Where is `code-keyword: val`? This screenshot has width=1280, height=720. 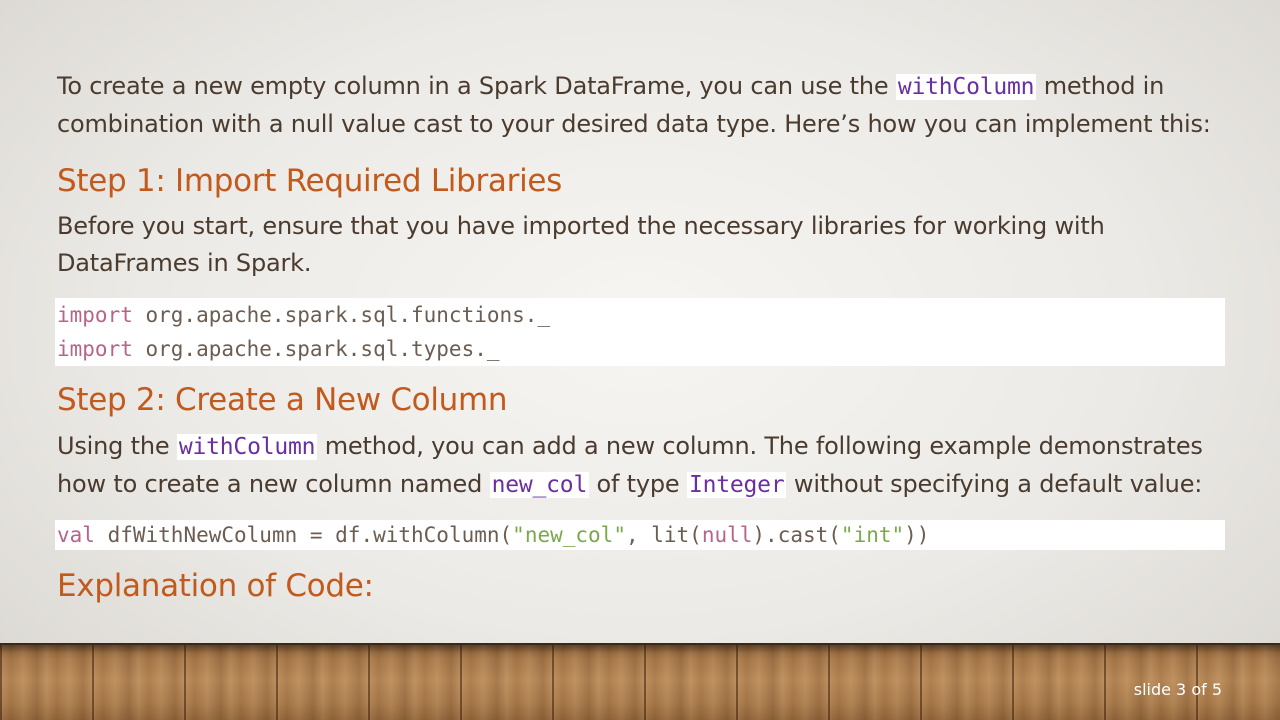
code-keyword: val is located at coordinates (76, 535).